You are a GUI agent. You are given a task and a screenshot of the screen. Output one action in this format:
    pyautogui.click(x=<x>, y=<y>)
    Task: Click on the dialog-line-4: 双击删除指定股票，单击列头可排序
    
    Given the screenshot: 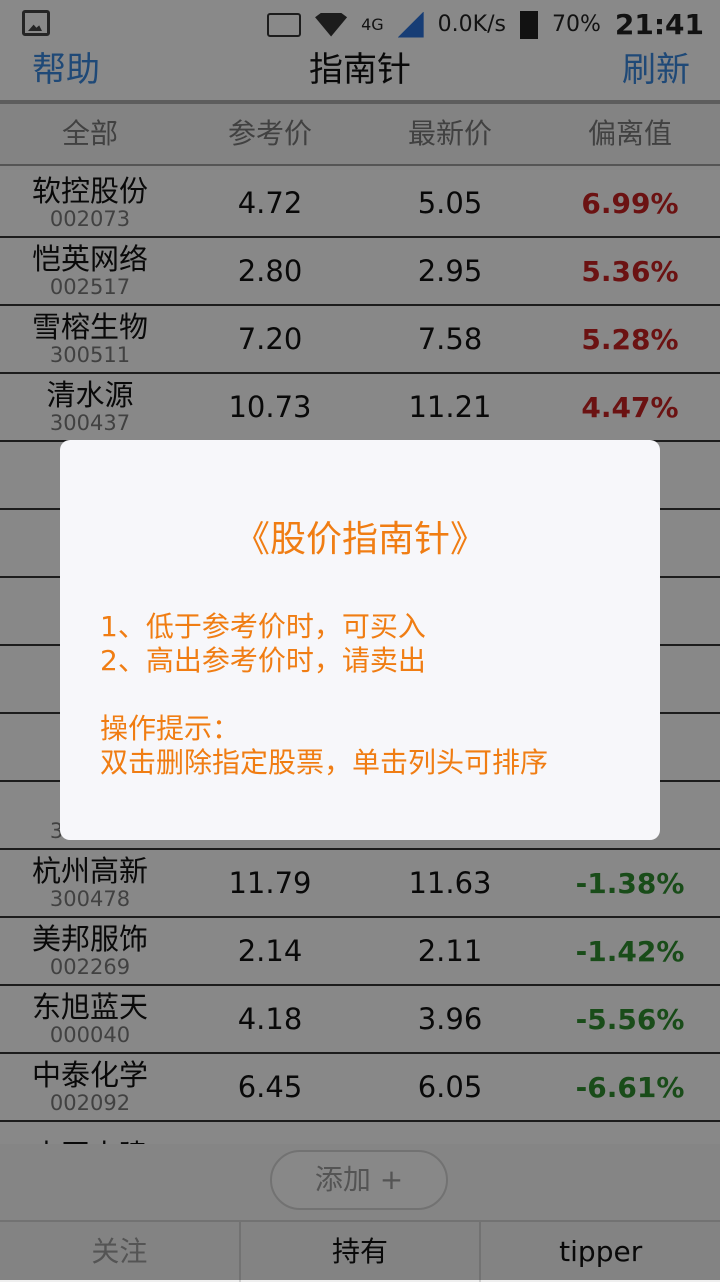 What is the action you would take?
    pyautogui.click(x=324, y=762)
    